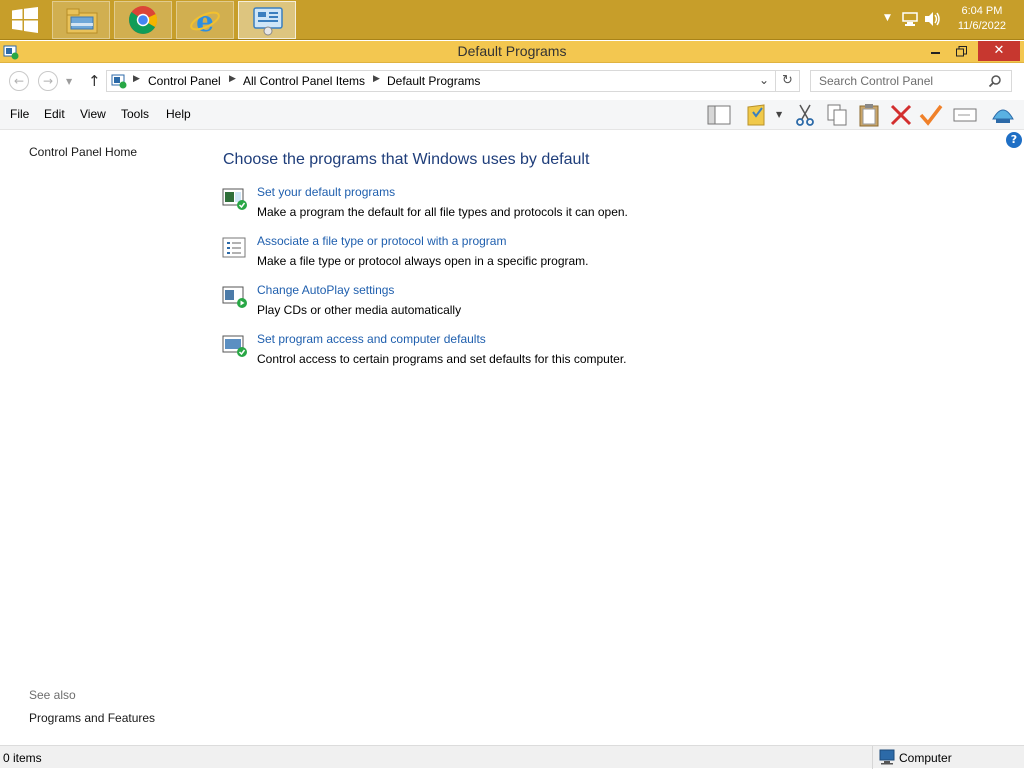 The image size is (1024, 769). I want to click on recent-locations-dropdown: ▼, so click(69, 81).